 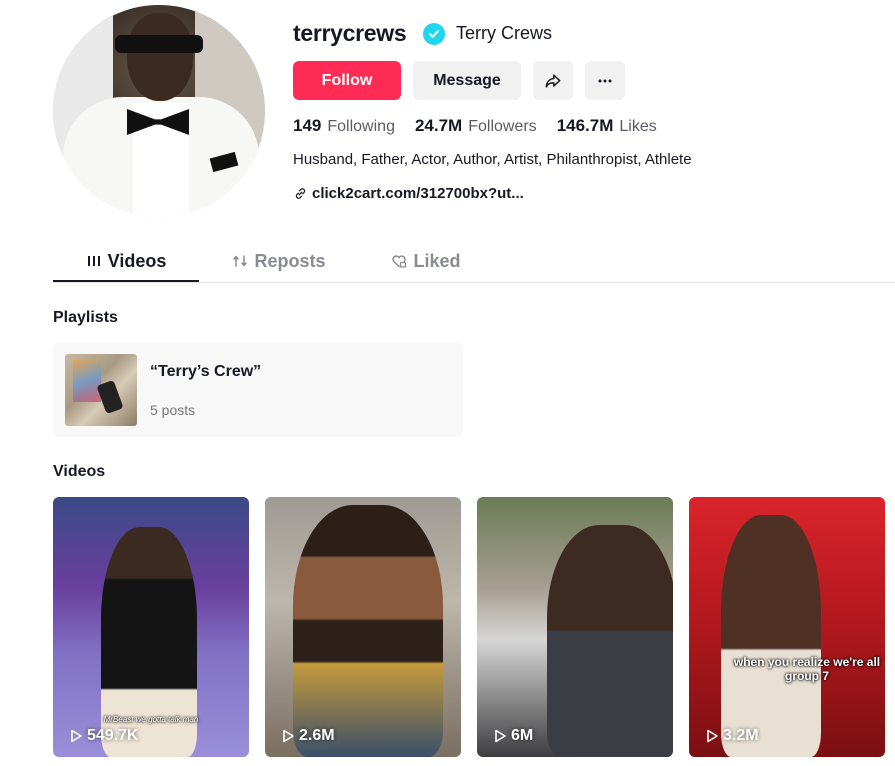 What do you see at coordinates (741, 735) in the screenshot?
I see `view-count: 3.2M` at bounding box center [741, 735].